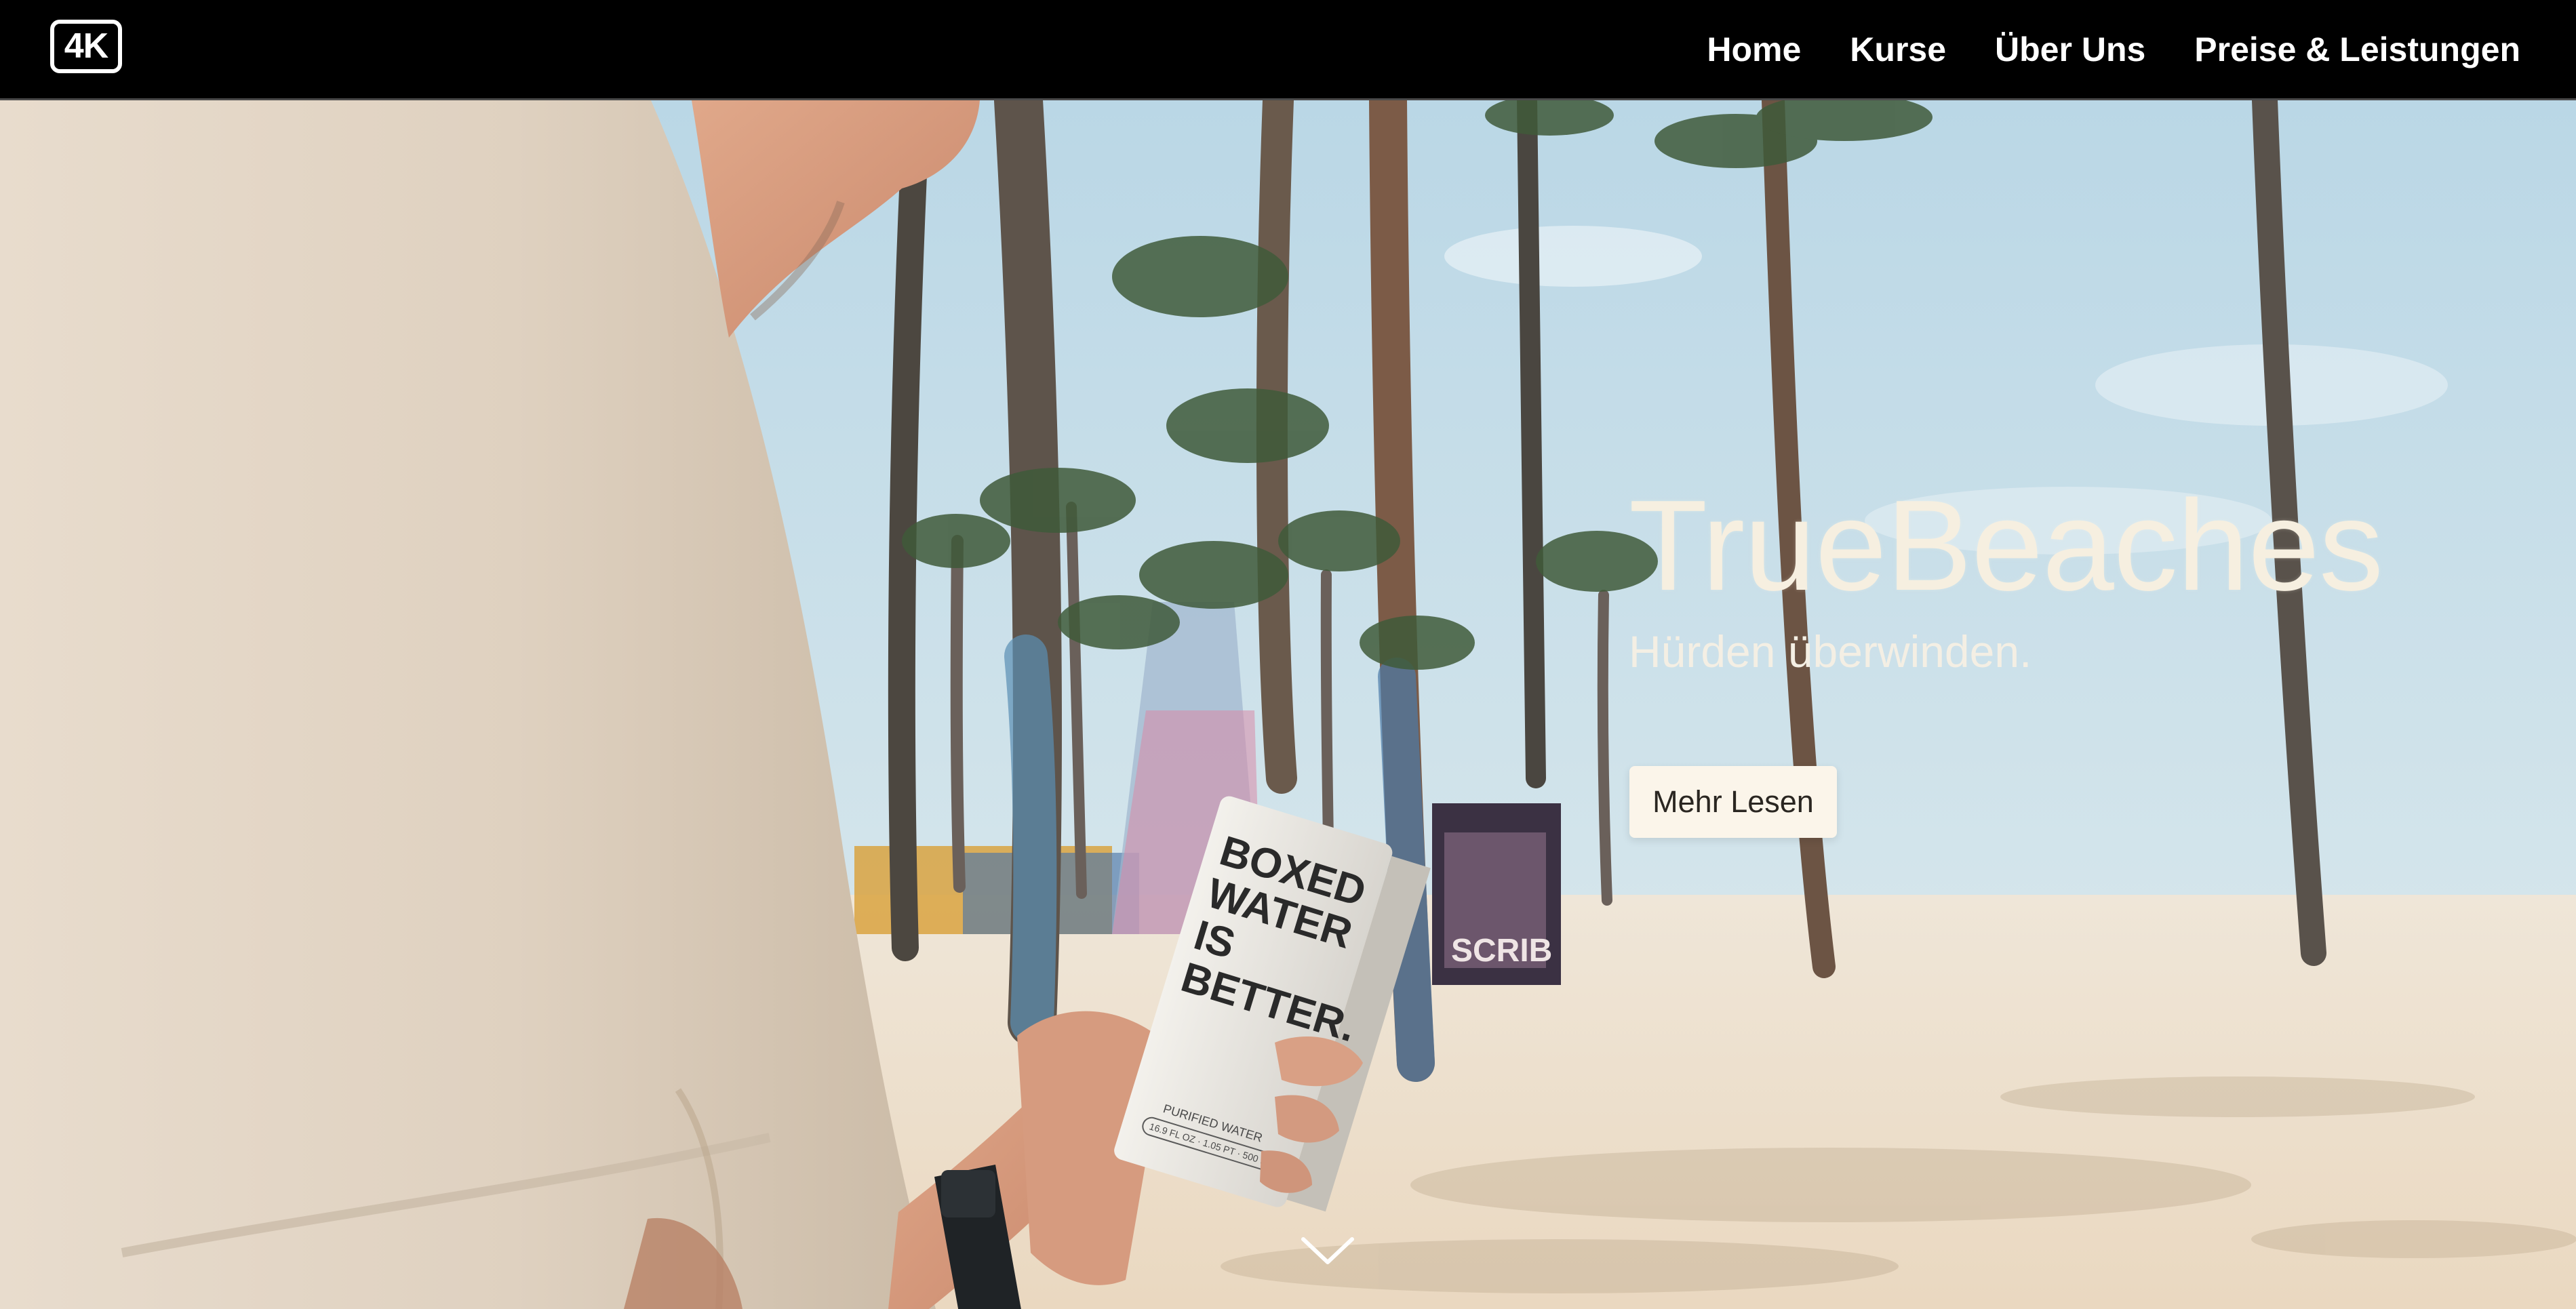 The width and height of the screenshot is (2576, 1309). I want to click on nav-kurse-link: Kurse, so click(1898, 49).